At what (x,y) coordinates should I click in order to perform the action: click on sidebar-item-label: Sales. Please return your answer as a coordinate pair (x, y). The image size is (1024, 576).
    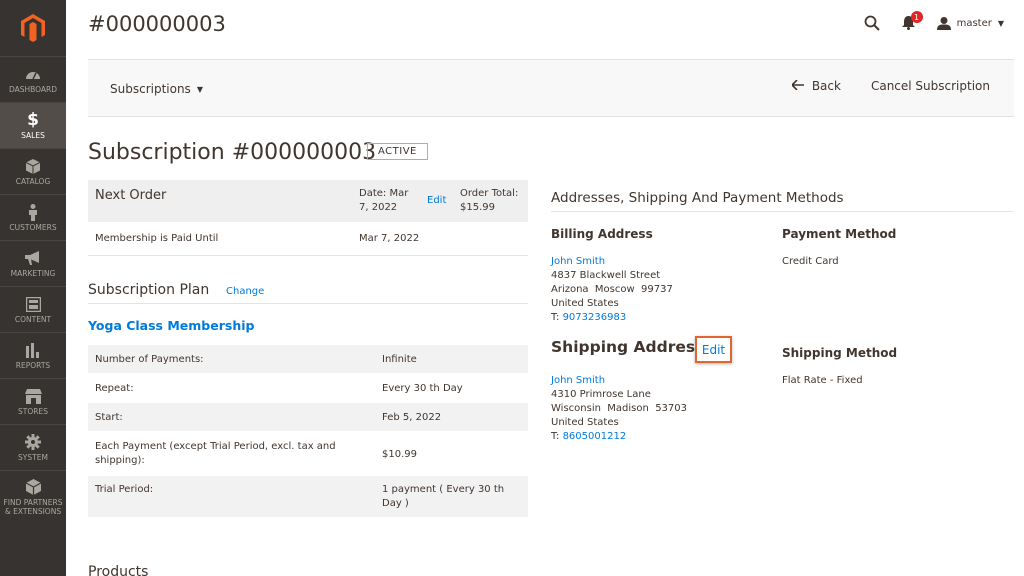
    Looking at the image, I should click on (33, 135).